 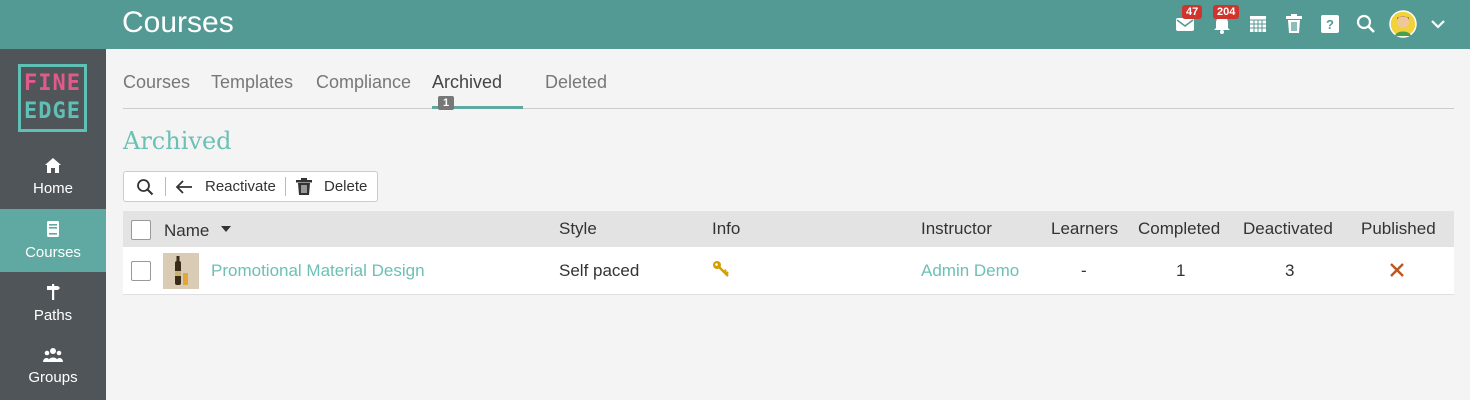 What do you see at coordinates (956, 228) in the screenshot?
I see `column-instructor-header: Instructor` at bounding box center [956, 228].